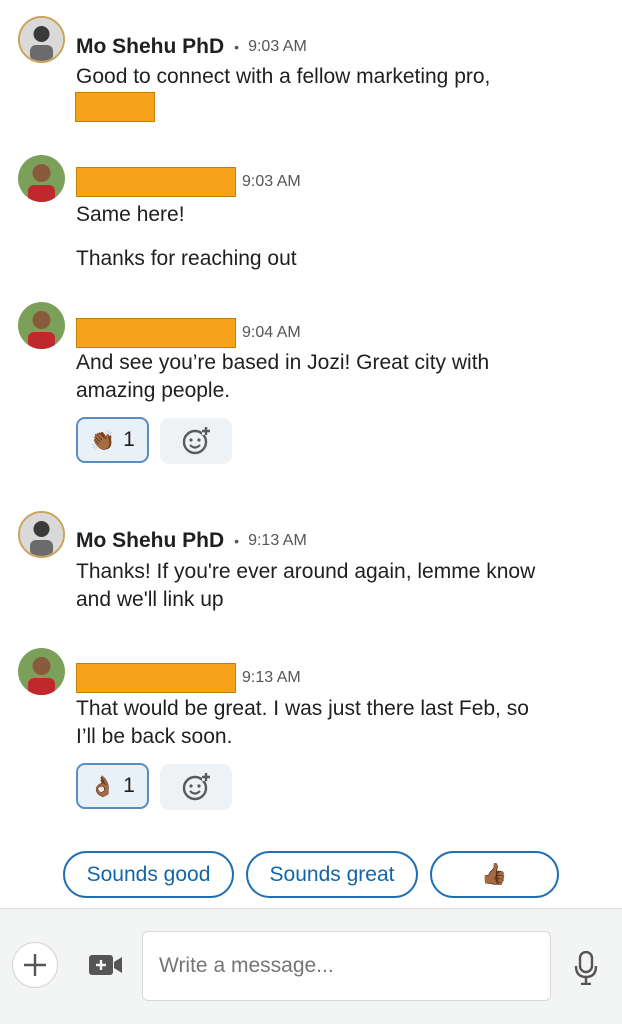  I want to click on attach-button, so click(35, 965).